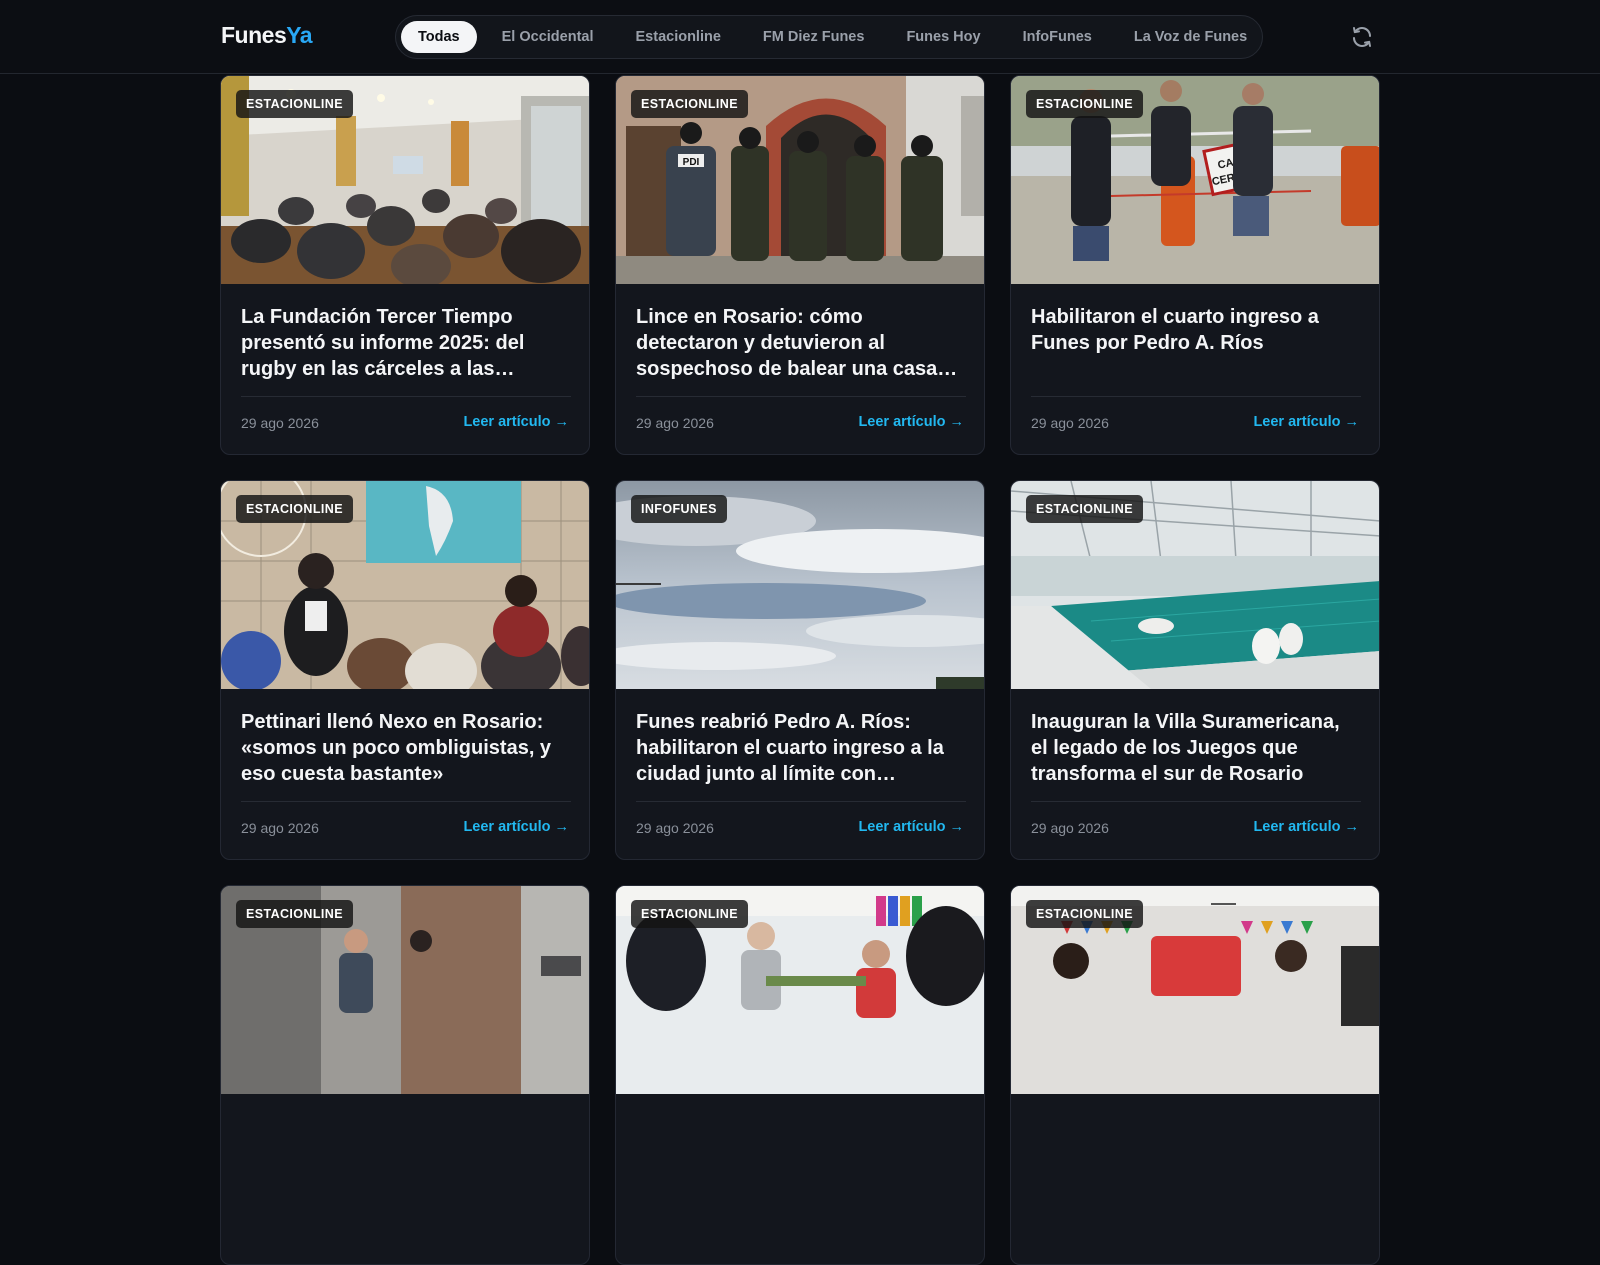 This screenshot has width=1600, height=1265. I want to click on refresh-button, so click(1362, 37).